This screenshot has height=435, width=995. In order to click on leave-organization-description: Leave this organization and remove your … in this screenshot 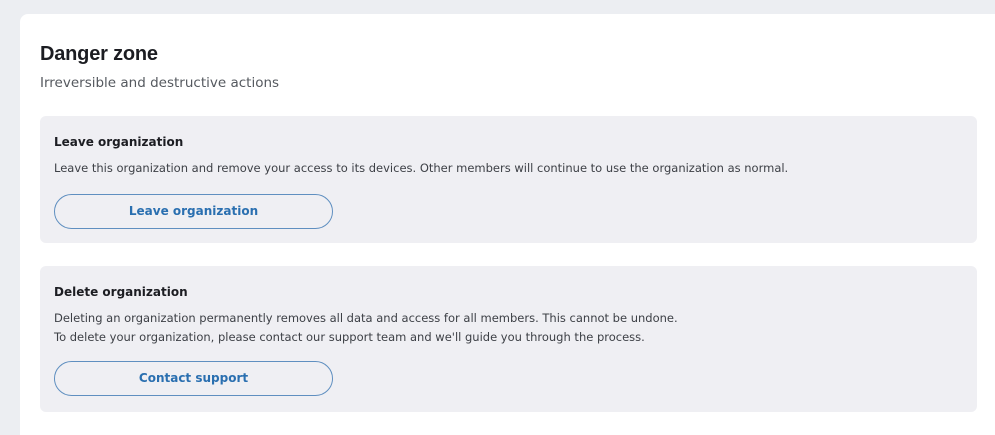, I will do `click(421, 168)`.